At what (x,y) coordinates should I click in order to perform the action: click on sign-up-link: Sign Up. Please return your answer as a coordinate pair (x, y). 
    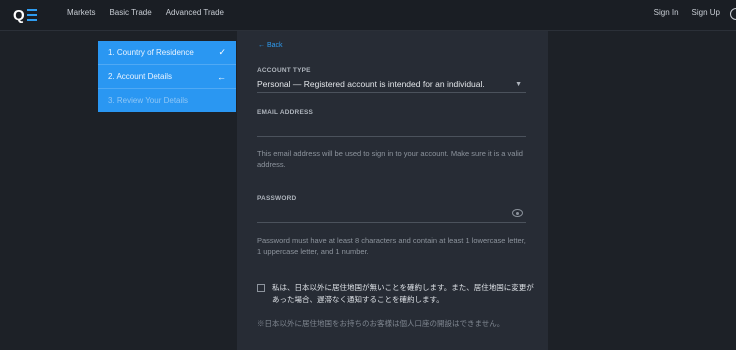
    Looking at the image, I should click on (706, 12).